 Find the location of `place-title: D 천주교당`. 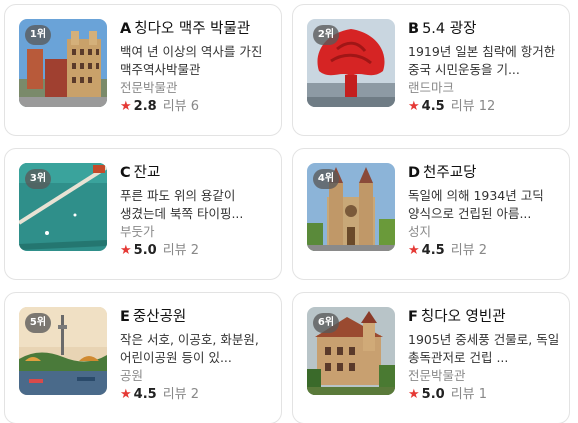

place-title: D 천주교당 is located at coordinates (484, 173).